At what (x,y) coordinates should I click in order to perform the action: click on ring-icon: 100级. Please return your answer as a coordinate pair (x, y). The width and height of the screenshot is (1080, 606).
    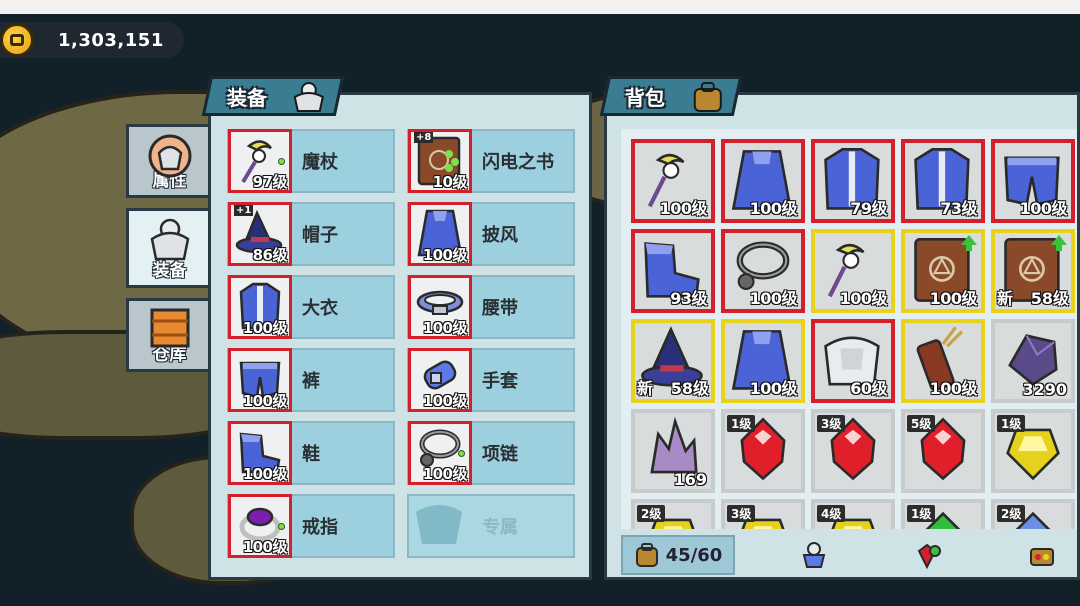
    Looking at the image, I should click on (260, 526).